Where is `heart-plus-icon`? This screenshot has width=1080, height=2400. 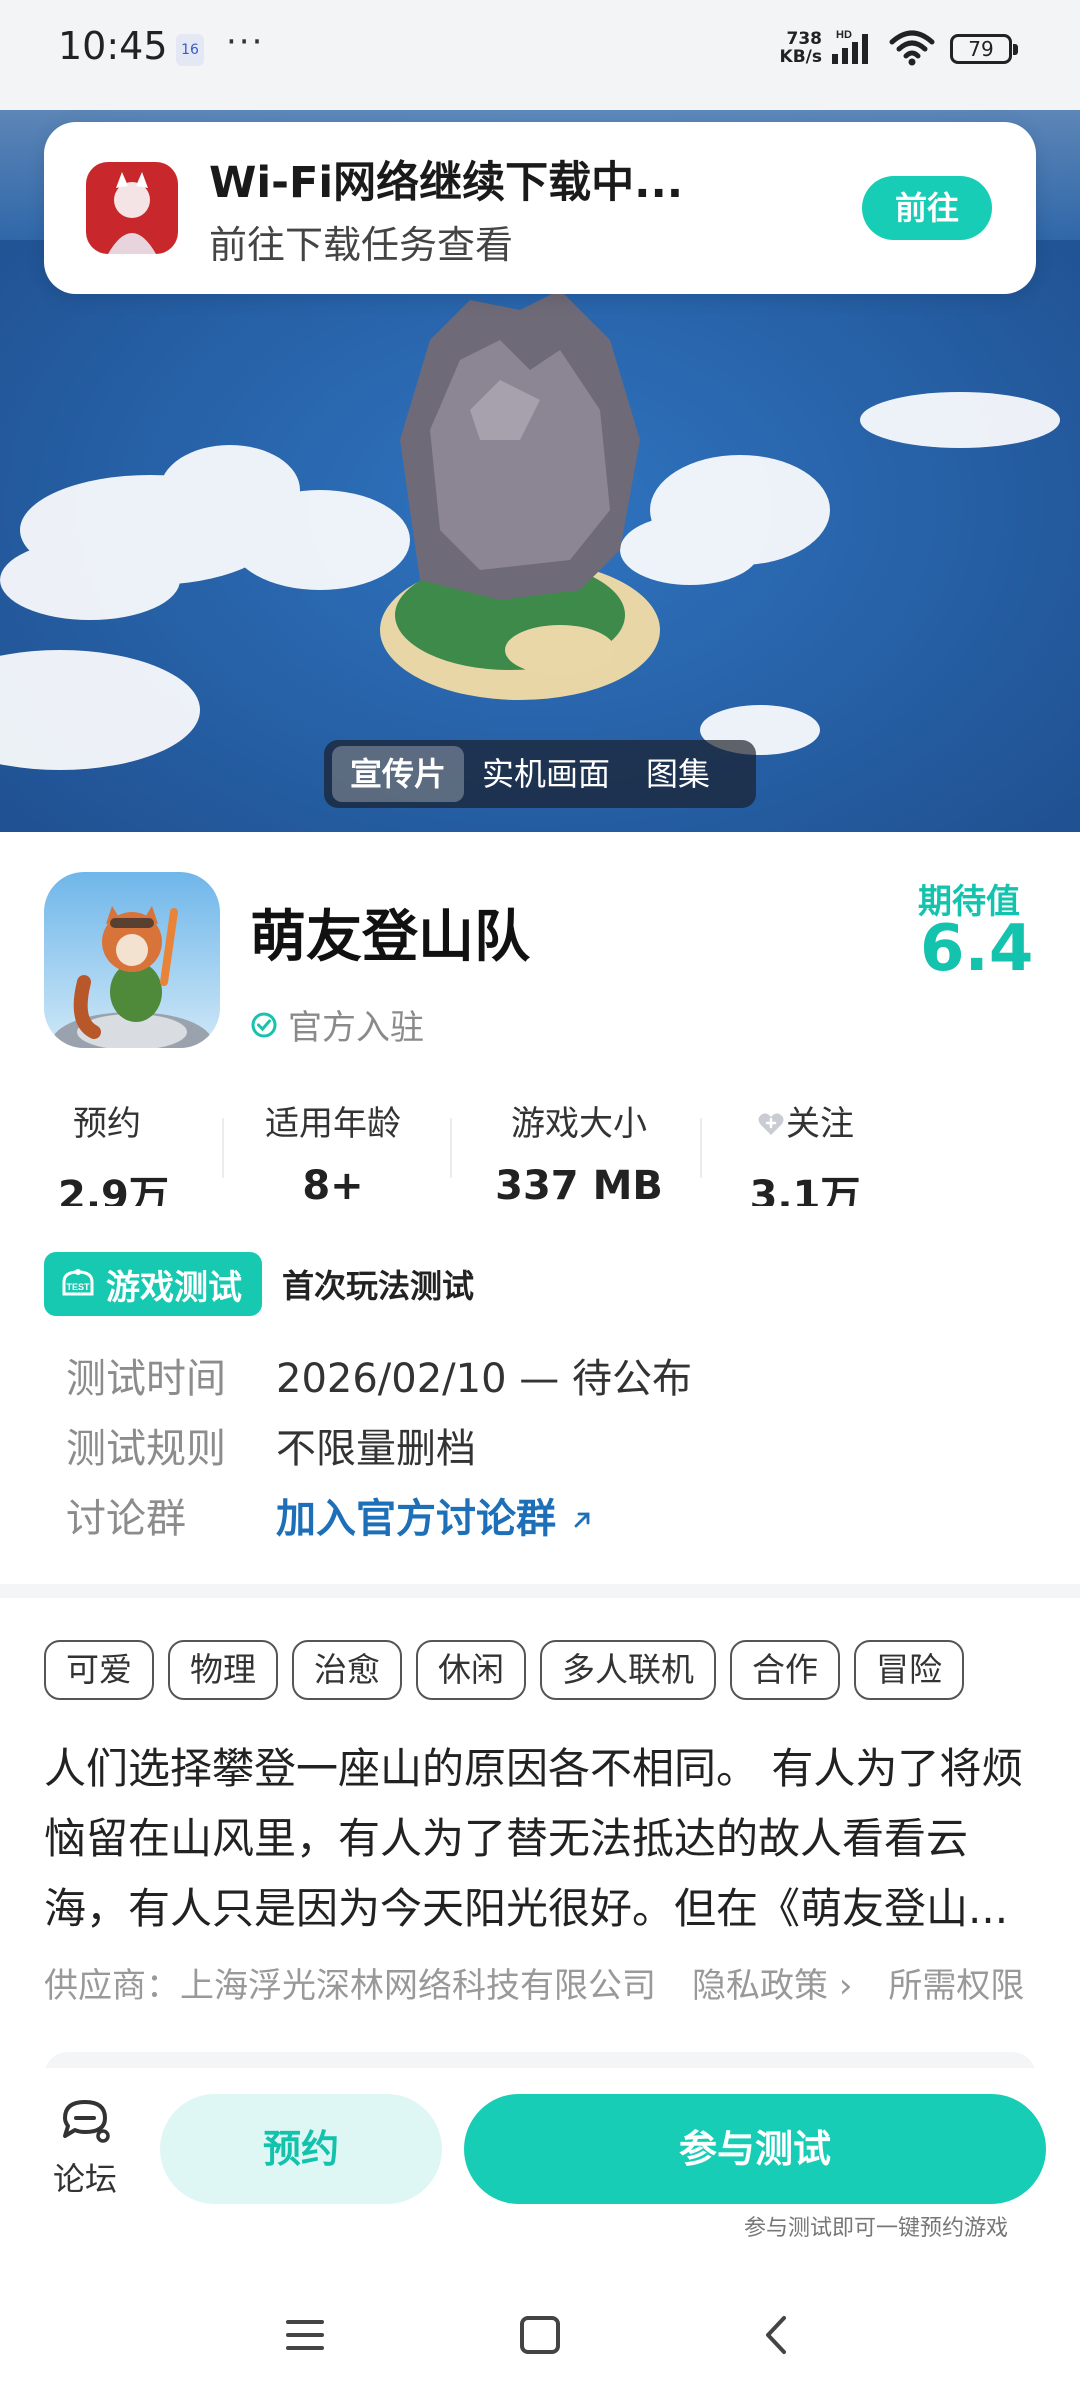 heart-plus-icon is located at coordinates (771, 1124).